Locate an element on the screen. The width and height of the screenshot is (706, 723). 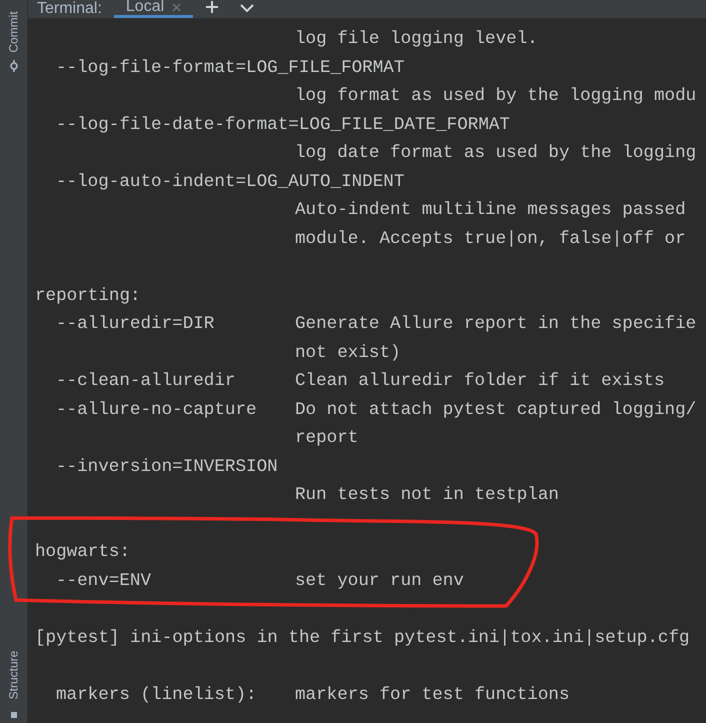
option-description: Generate Allure report in the specifie is located at coordinates (495, 324).